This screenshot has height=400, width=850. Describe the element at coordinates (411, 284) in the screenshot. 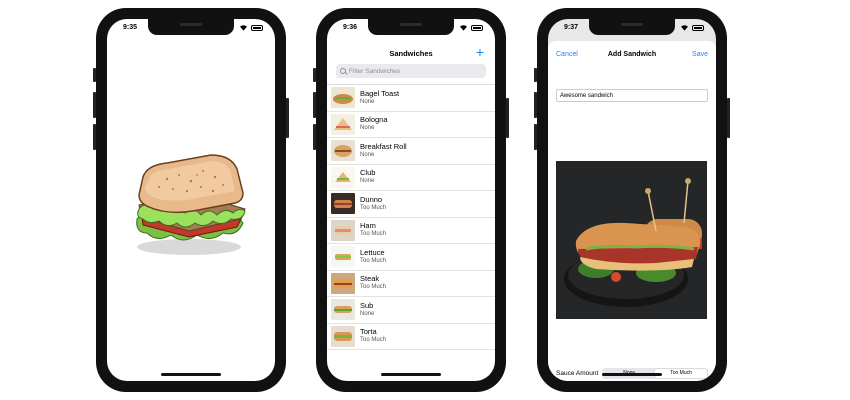

I see `list-item: Steak Too Much` at that location.